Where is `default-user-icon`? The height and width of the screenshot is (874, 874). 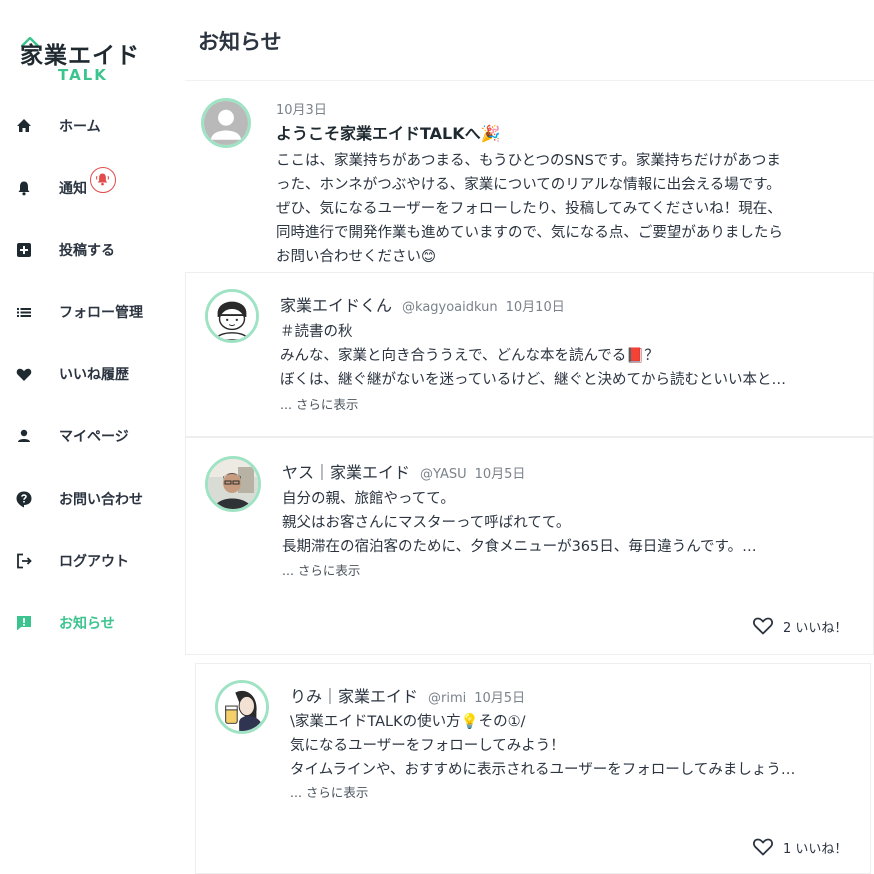 default-user-icon is located at coordinates (226, 123).